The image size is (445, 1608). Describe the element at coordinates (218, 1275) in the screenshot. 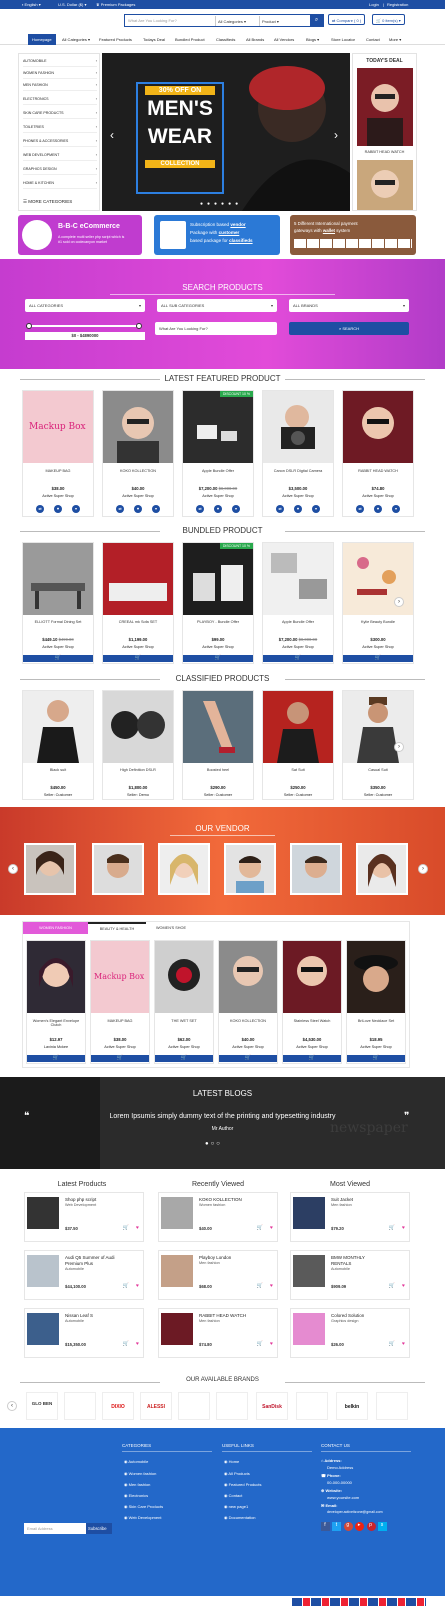

I see `list-item: Playboy London Men fashion $68.00 🛒 ♥` at that location.